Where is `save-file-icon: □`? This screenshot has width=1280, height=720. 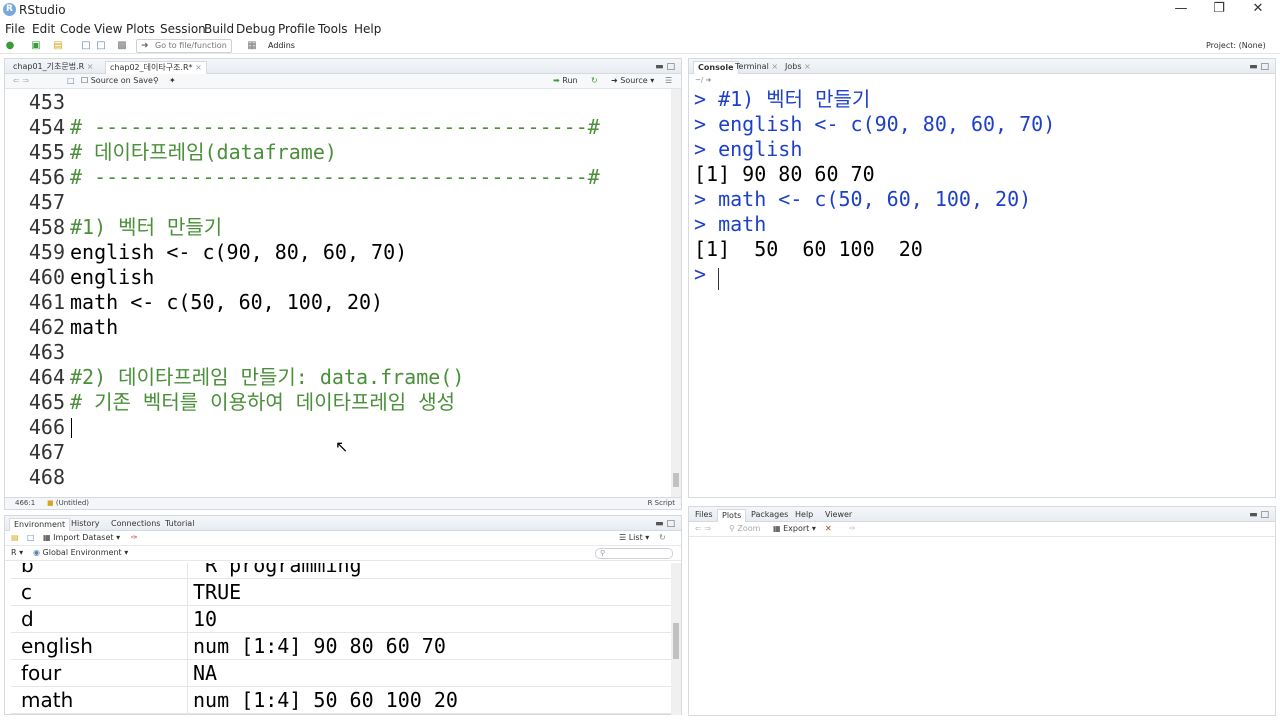 save-file-icon: □ is located at coordinates (71, 80).